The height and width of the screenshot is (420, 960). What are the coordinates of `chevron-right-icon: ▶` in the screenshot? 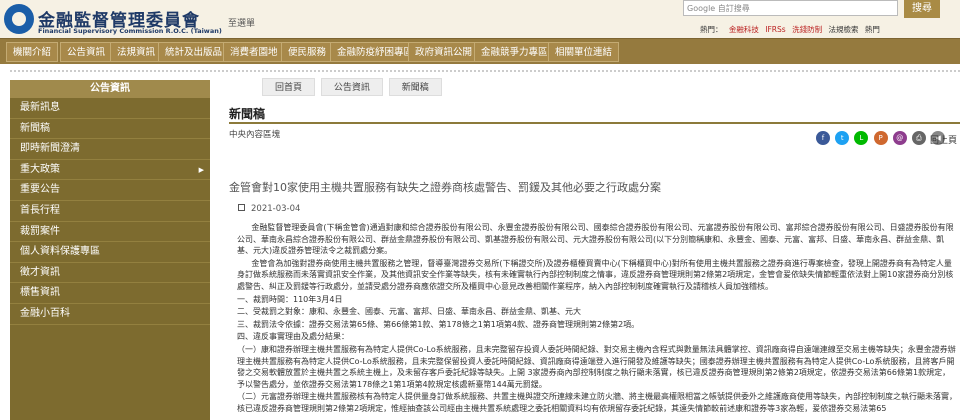 It's located at (201, 169).